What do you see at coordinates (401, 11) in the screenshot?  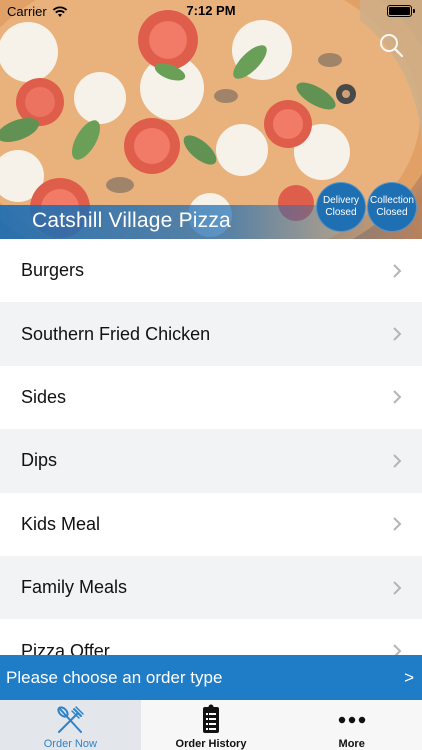 I see `battery-icon` at bounding box center [401, 11].